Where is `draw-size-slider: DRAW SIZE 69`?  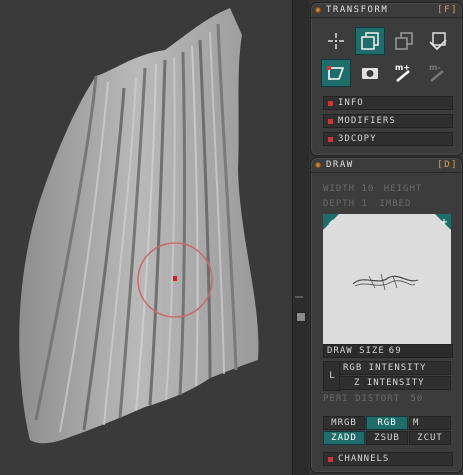
draw-size-slider: DRAW SIZE 69 is located at coordinates (388, 351).